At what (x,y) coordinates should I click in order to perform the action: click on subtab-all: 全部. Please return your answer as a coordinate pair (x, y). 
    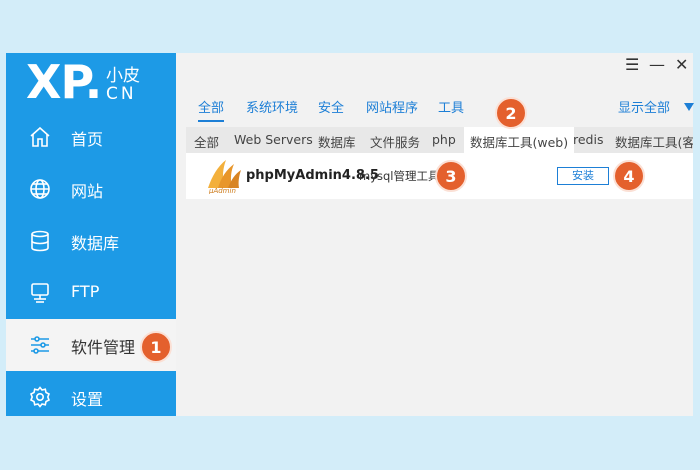
    Looking at the image, I should click on (206, 141).